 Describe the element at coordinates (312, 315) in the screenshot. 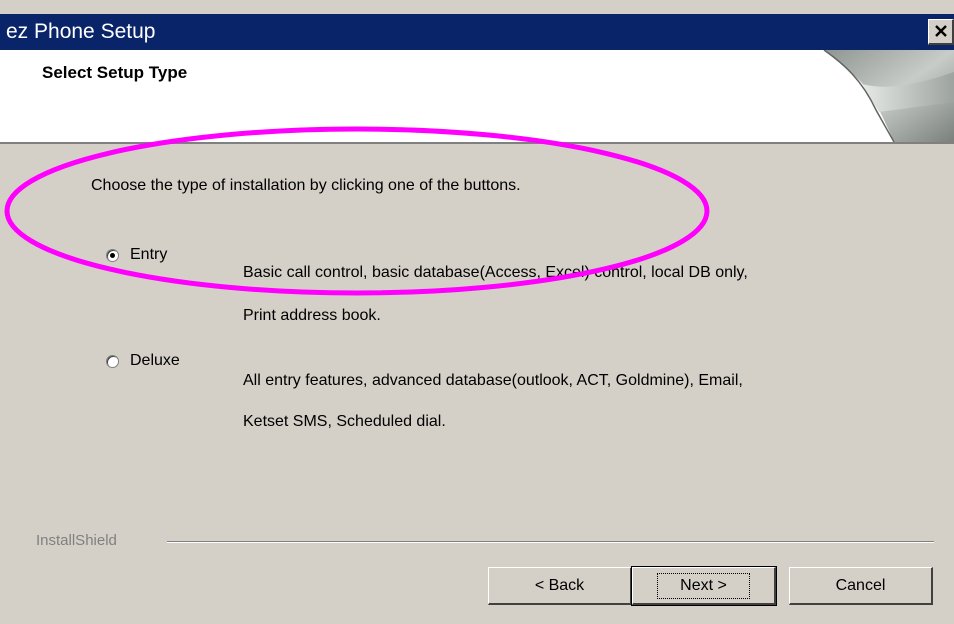

I see `entry-description-line-2: Print address book.` at that location.